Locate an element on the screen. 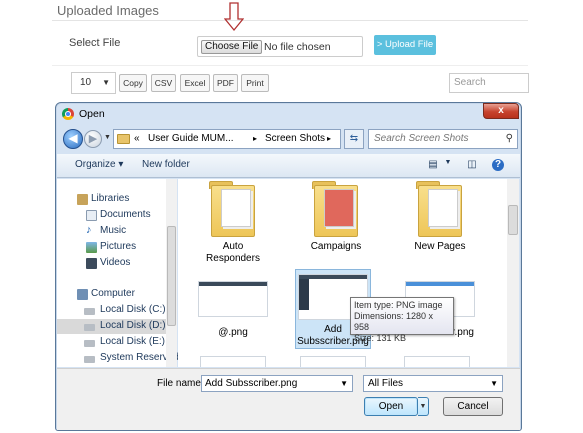 This screenshot has width=583, height=433. search-placeholder: Search Screen Shots is located at coordinates (421, 138).